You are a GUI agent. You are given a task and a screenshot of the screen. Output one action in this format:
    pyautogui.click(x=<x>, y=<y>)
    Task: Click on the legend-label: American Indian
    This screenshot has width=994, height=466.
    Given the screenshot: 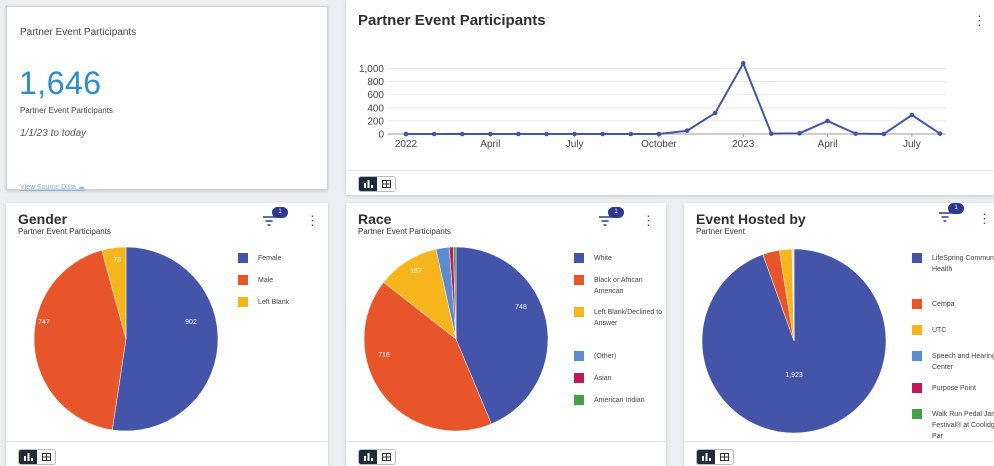 What is the action you would take?
    pyautogui.click(x=619, y=400)
    